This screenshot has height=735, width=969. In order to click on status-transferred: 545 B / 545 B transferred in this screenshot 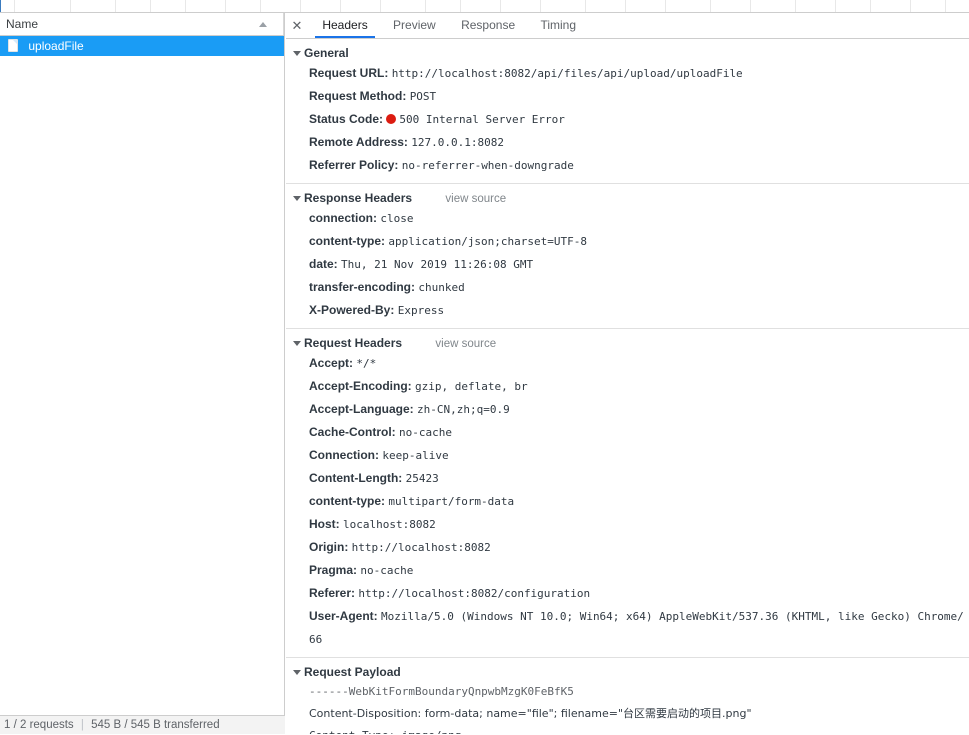, I will do `click(155, 725)`.